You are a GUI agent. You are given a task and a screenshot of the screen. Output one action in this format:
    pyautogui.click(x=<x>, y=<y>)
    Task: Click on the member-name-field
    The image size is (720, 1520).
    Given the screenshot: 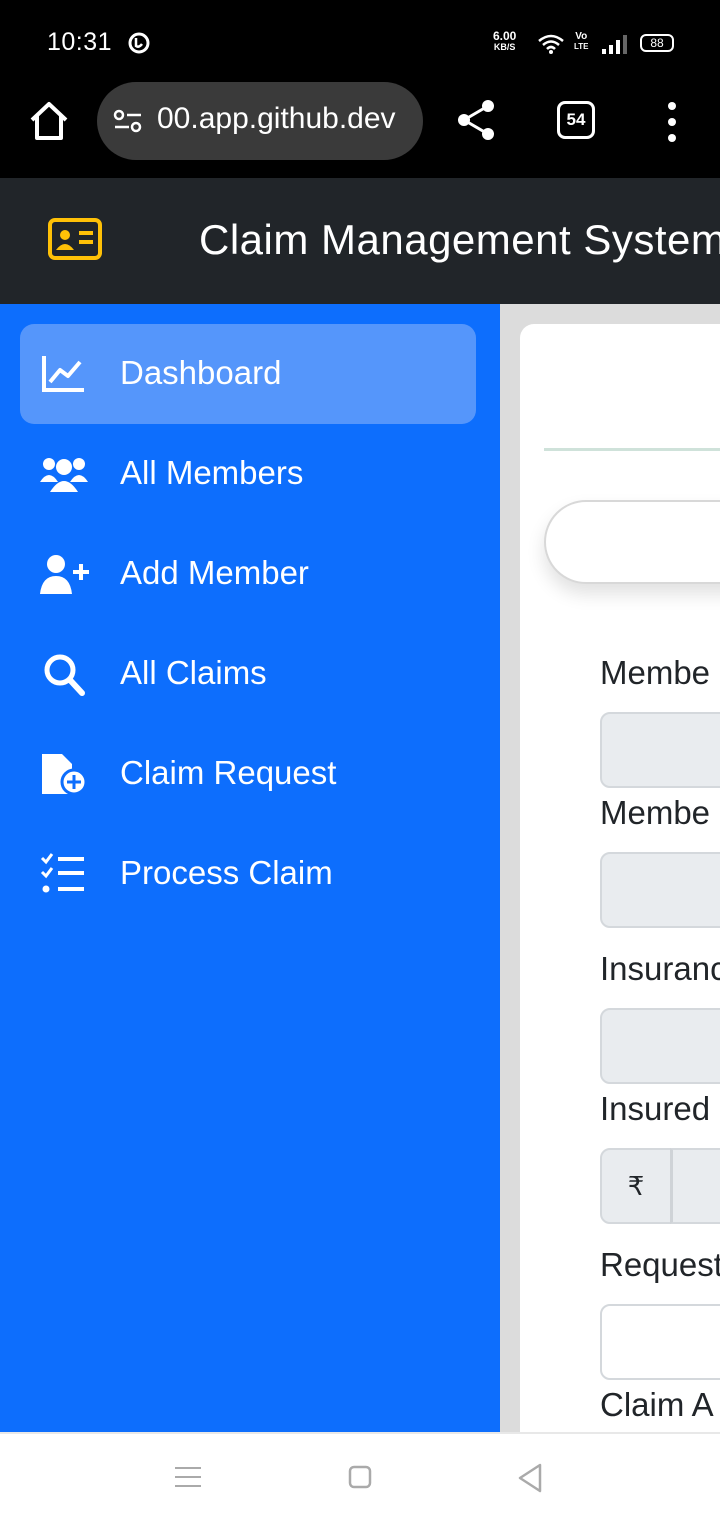 What is the action you would take?
    pyautogui.click(x=660, y=890)
    